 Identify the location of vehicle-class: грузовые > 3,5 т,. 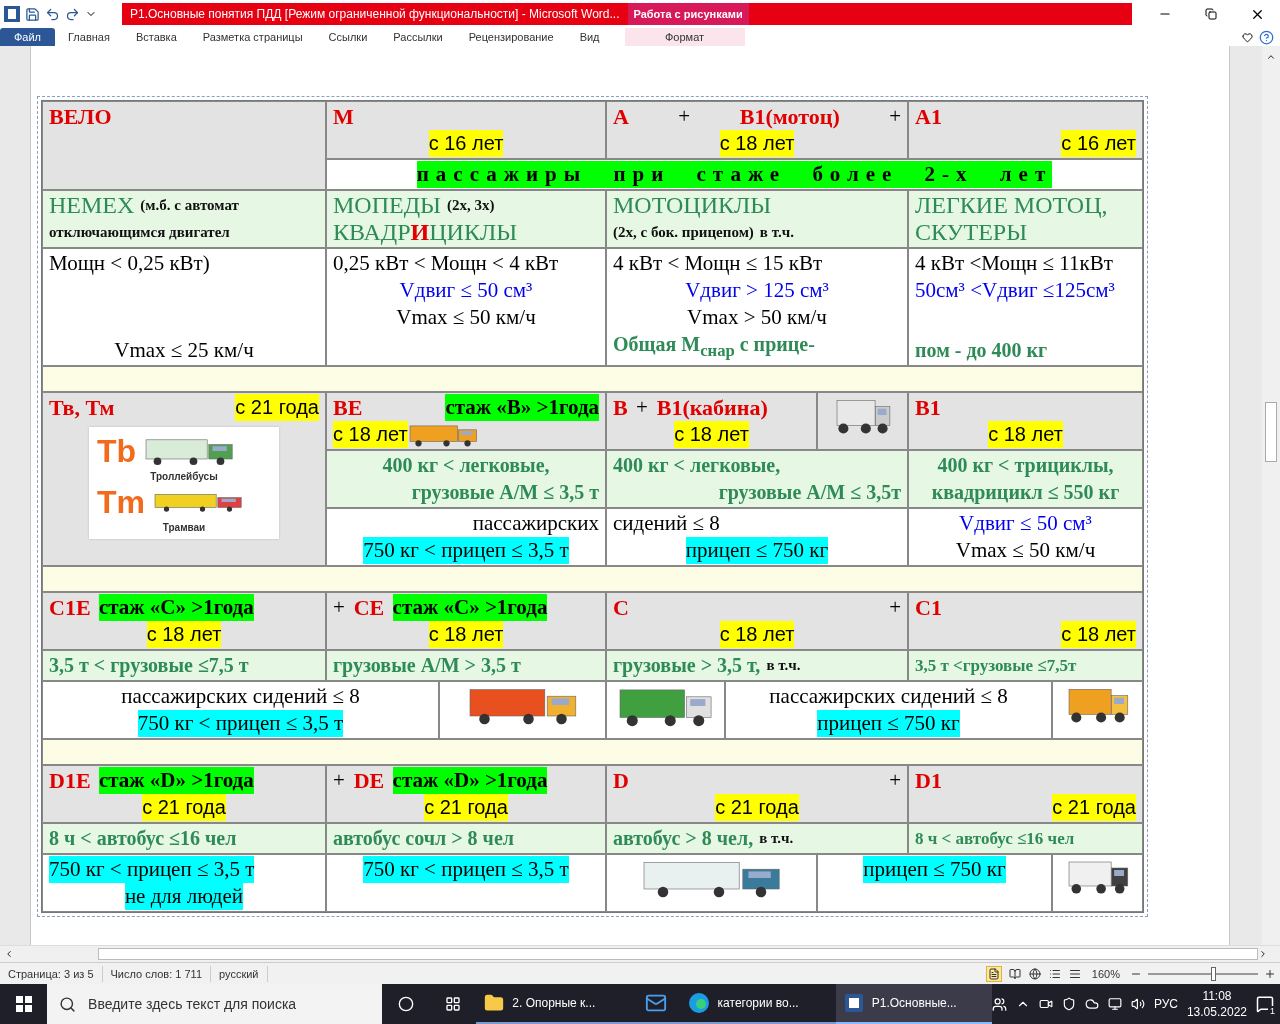
(687, 666).